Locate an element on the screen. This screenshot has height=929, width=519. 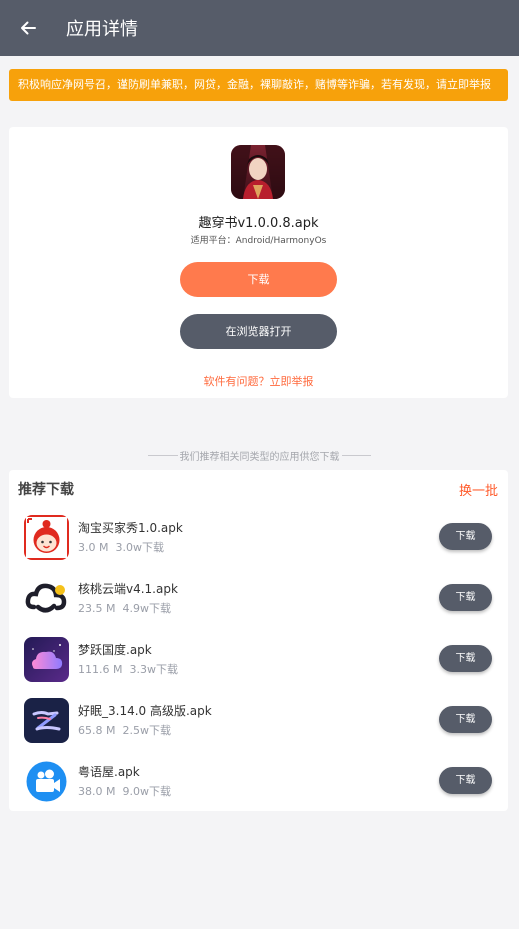
list-item: 淘宝买家秀1.0.apk 3.0 M 3.0w下载 下载 is located at coordinates (258, 542).